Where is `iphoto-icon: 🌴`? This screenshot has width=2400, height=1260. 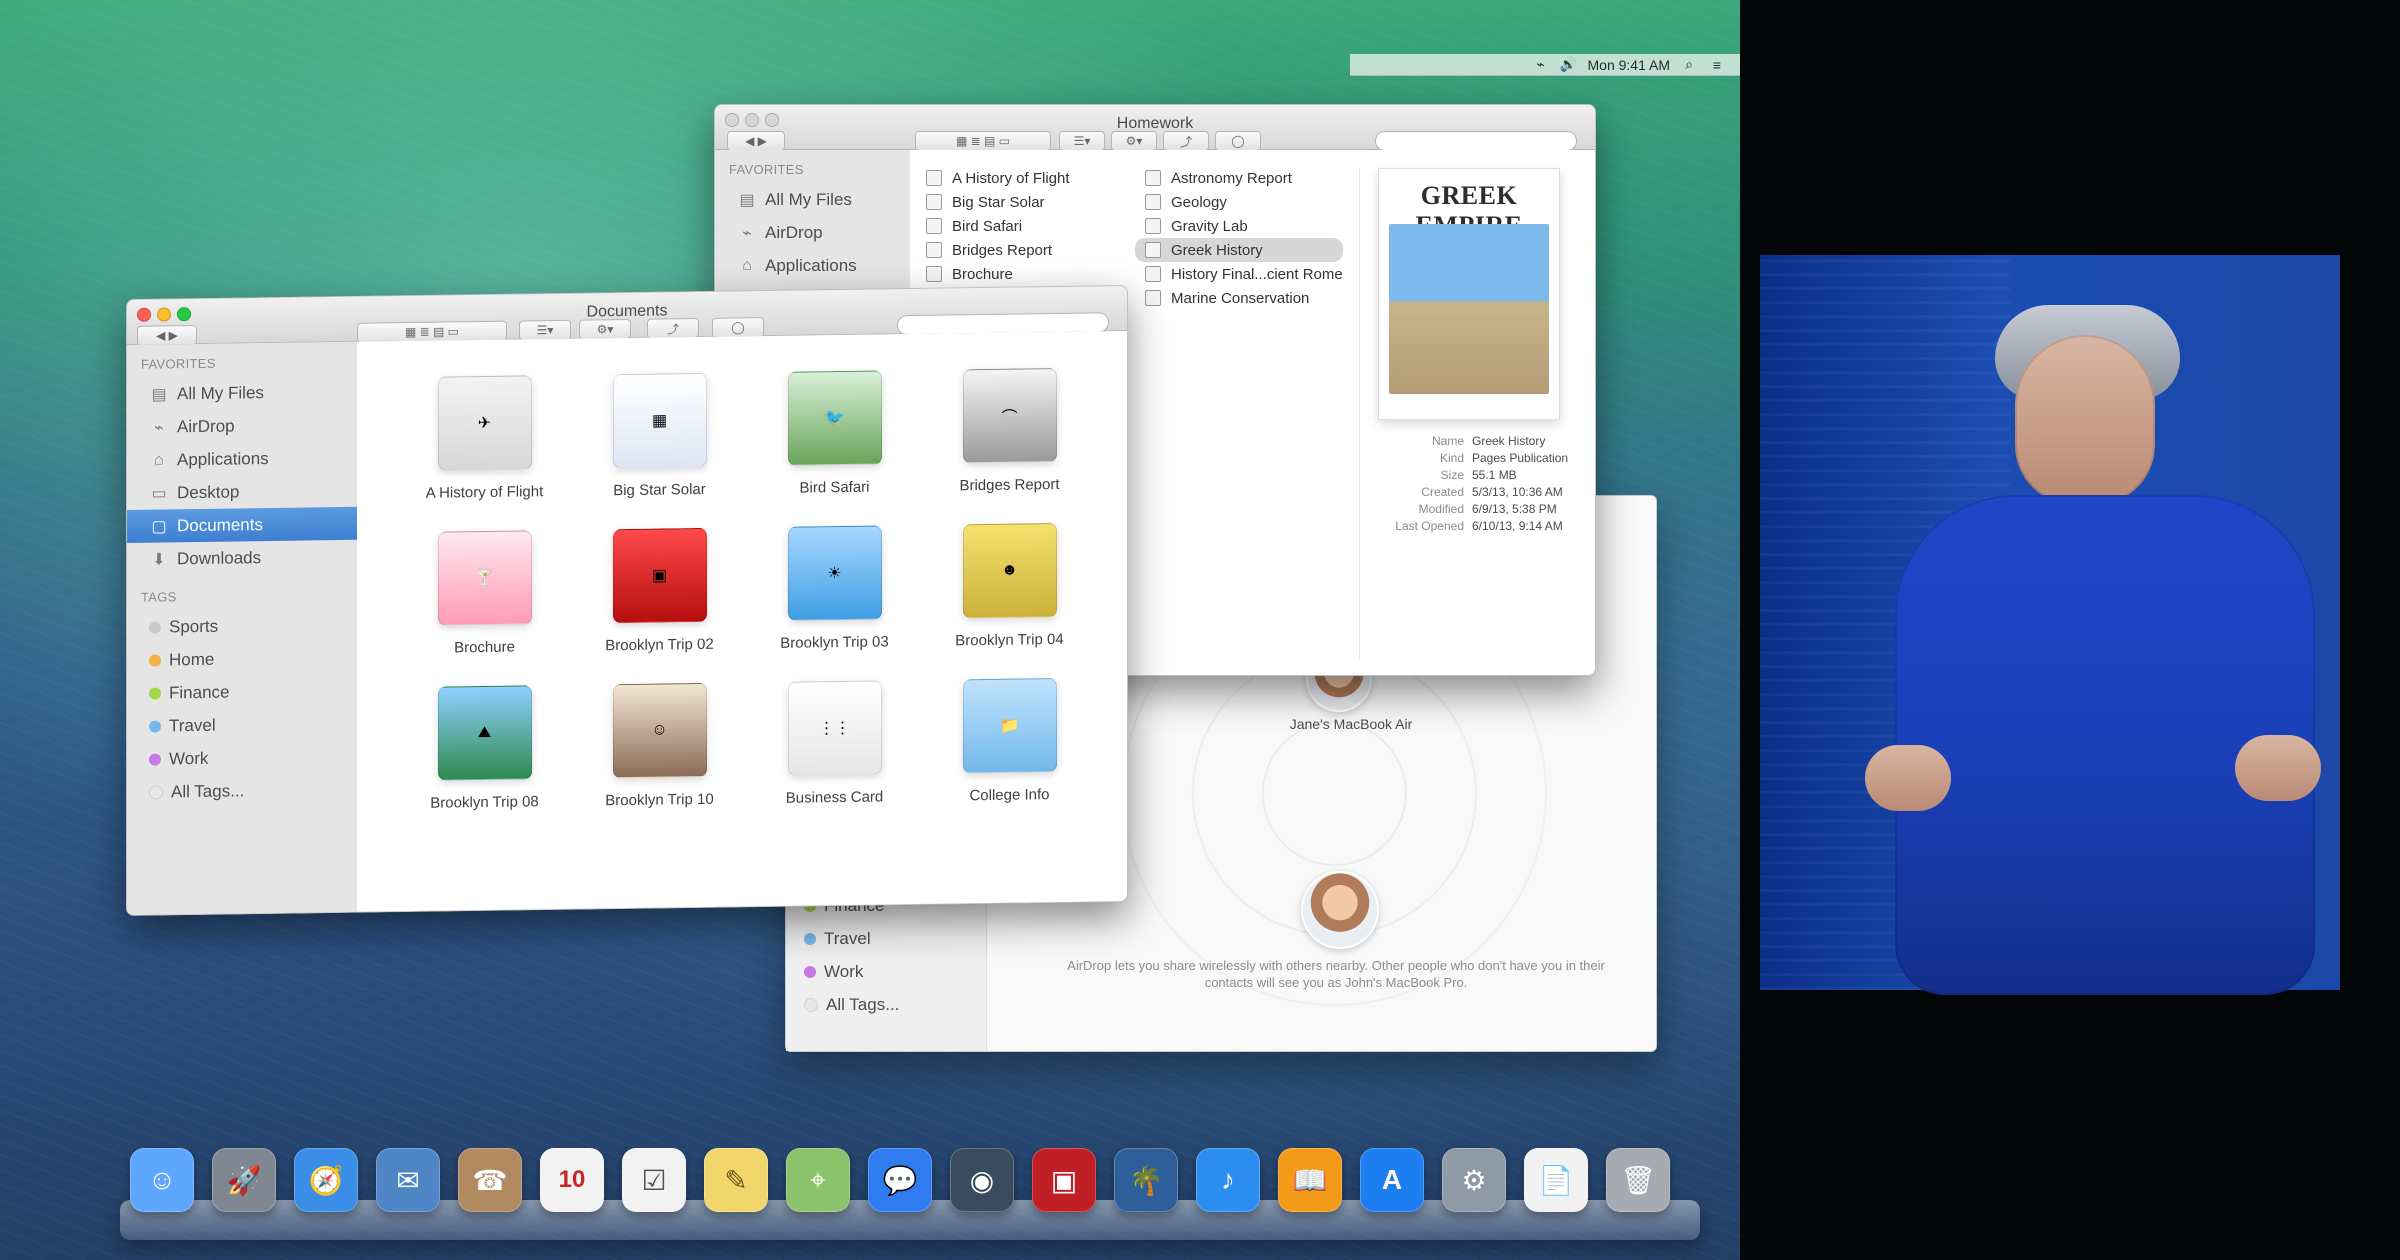
iphoto-icon: 🌴 is located at coordinates (1146, 1180).